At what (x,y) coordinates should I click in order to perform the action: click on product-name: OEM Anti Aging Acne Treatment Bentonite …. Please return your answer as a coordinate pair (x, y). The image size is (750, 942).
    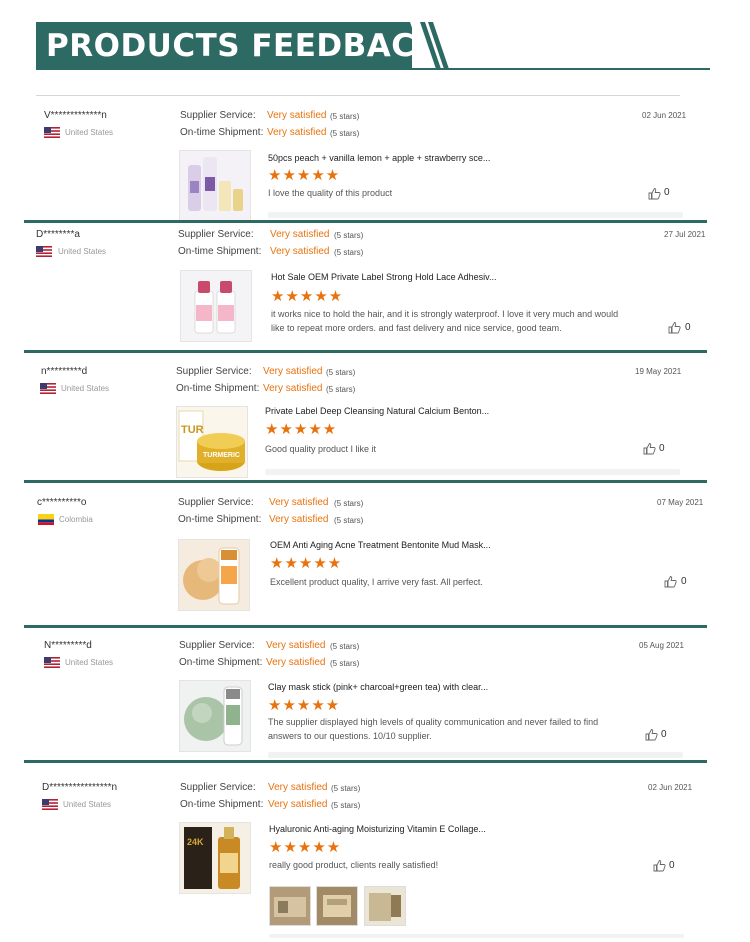
    Looking at the image, I should click on (380, 545).